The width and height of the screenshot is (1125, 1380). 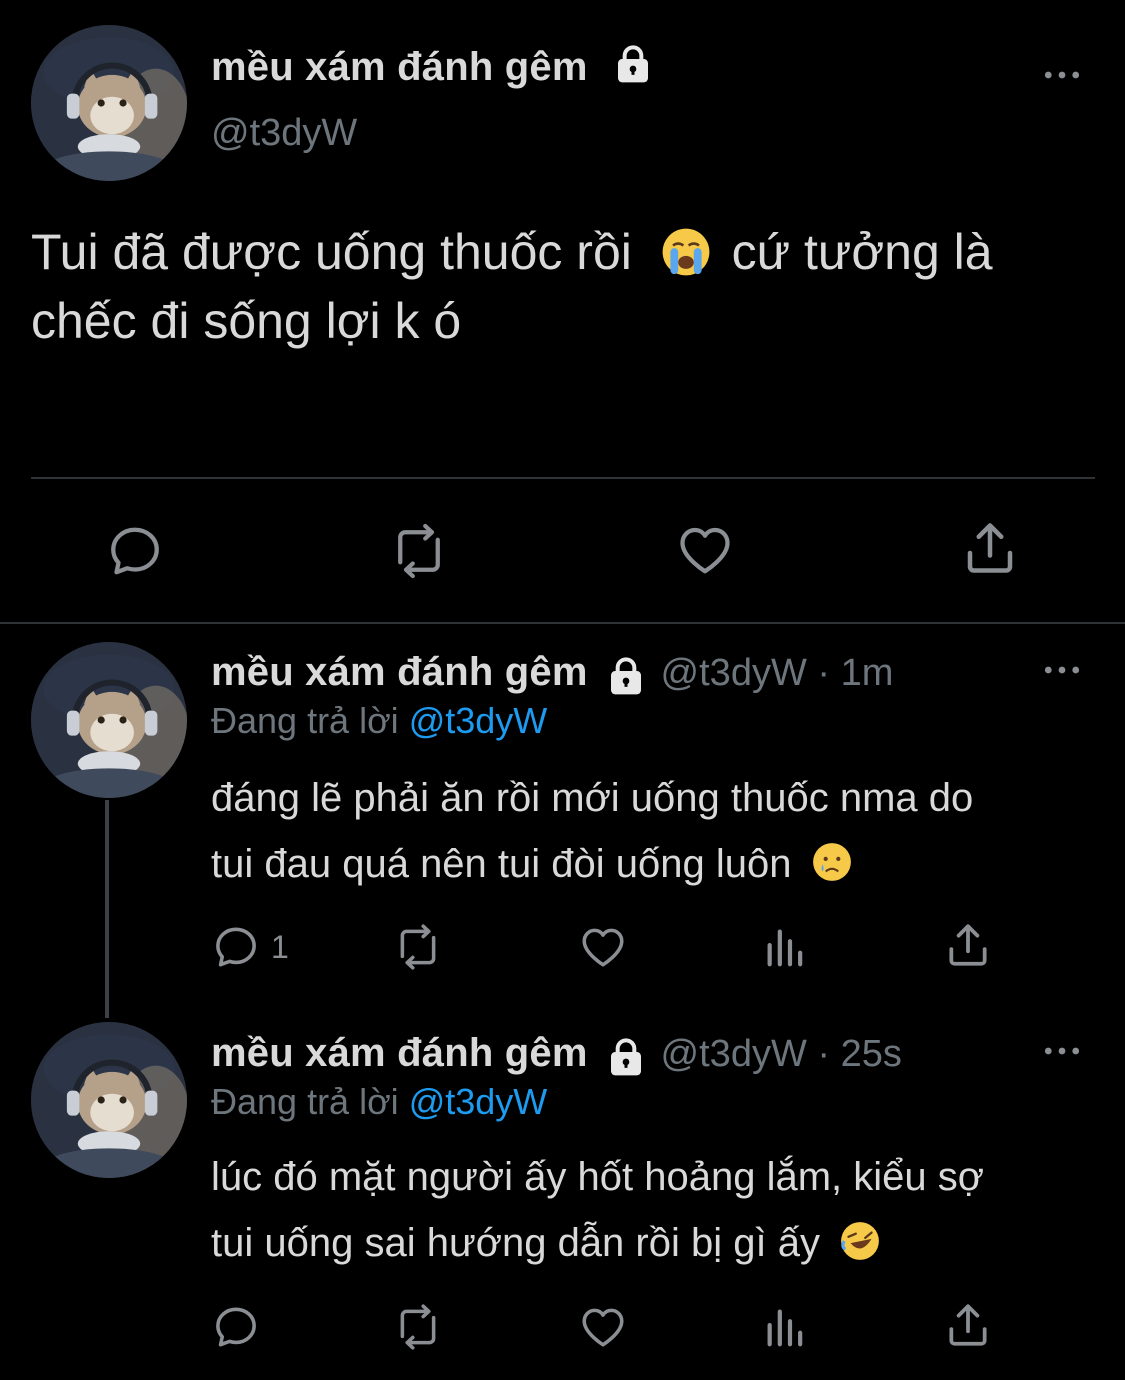 What do you see at coordinates (777, 673) in the screenshot?
I see `handle-time: @t3dyW · 1m` at bounding box center [777, 673].